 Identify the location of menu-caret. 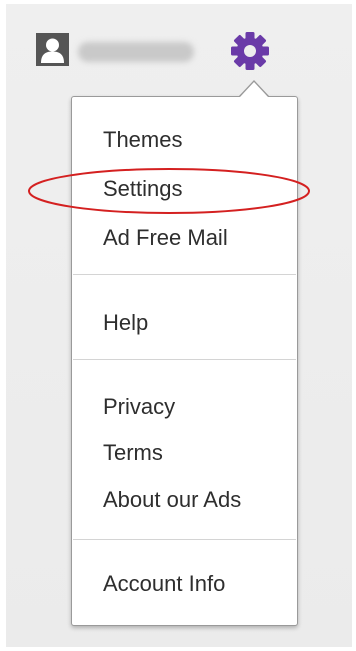
(254, 89).